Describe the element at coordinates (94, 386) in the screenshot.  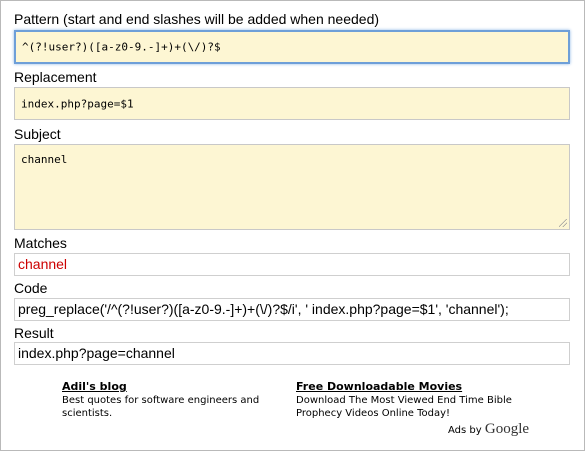
I see `ad-title-adils-blog: Adil's blog` at that location.